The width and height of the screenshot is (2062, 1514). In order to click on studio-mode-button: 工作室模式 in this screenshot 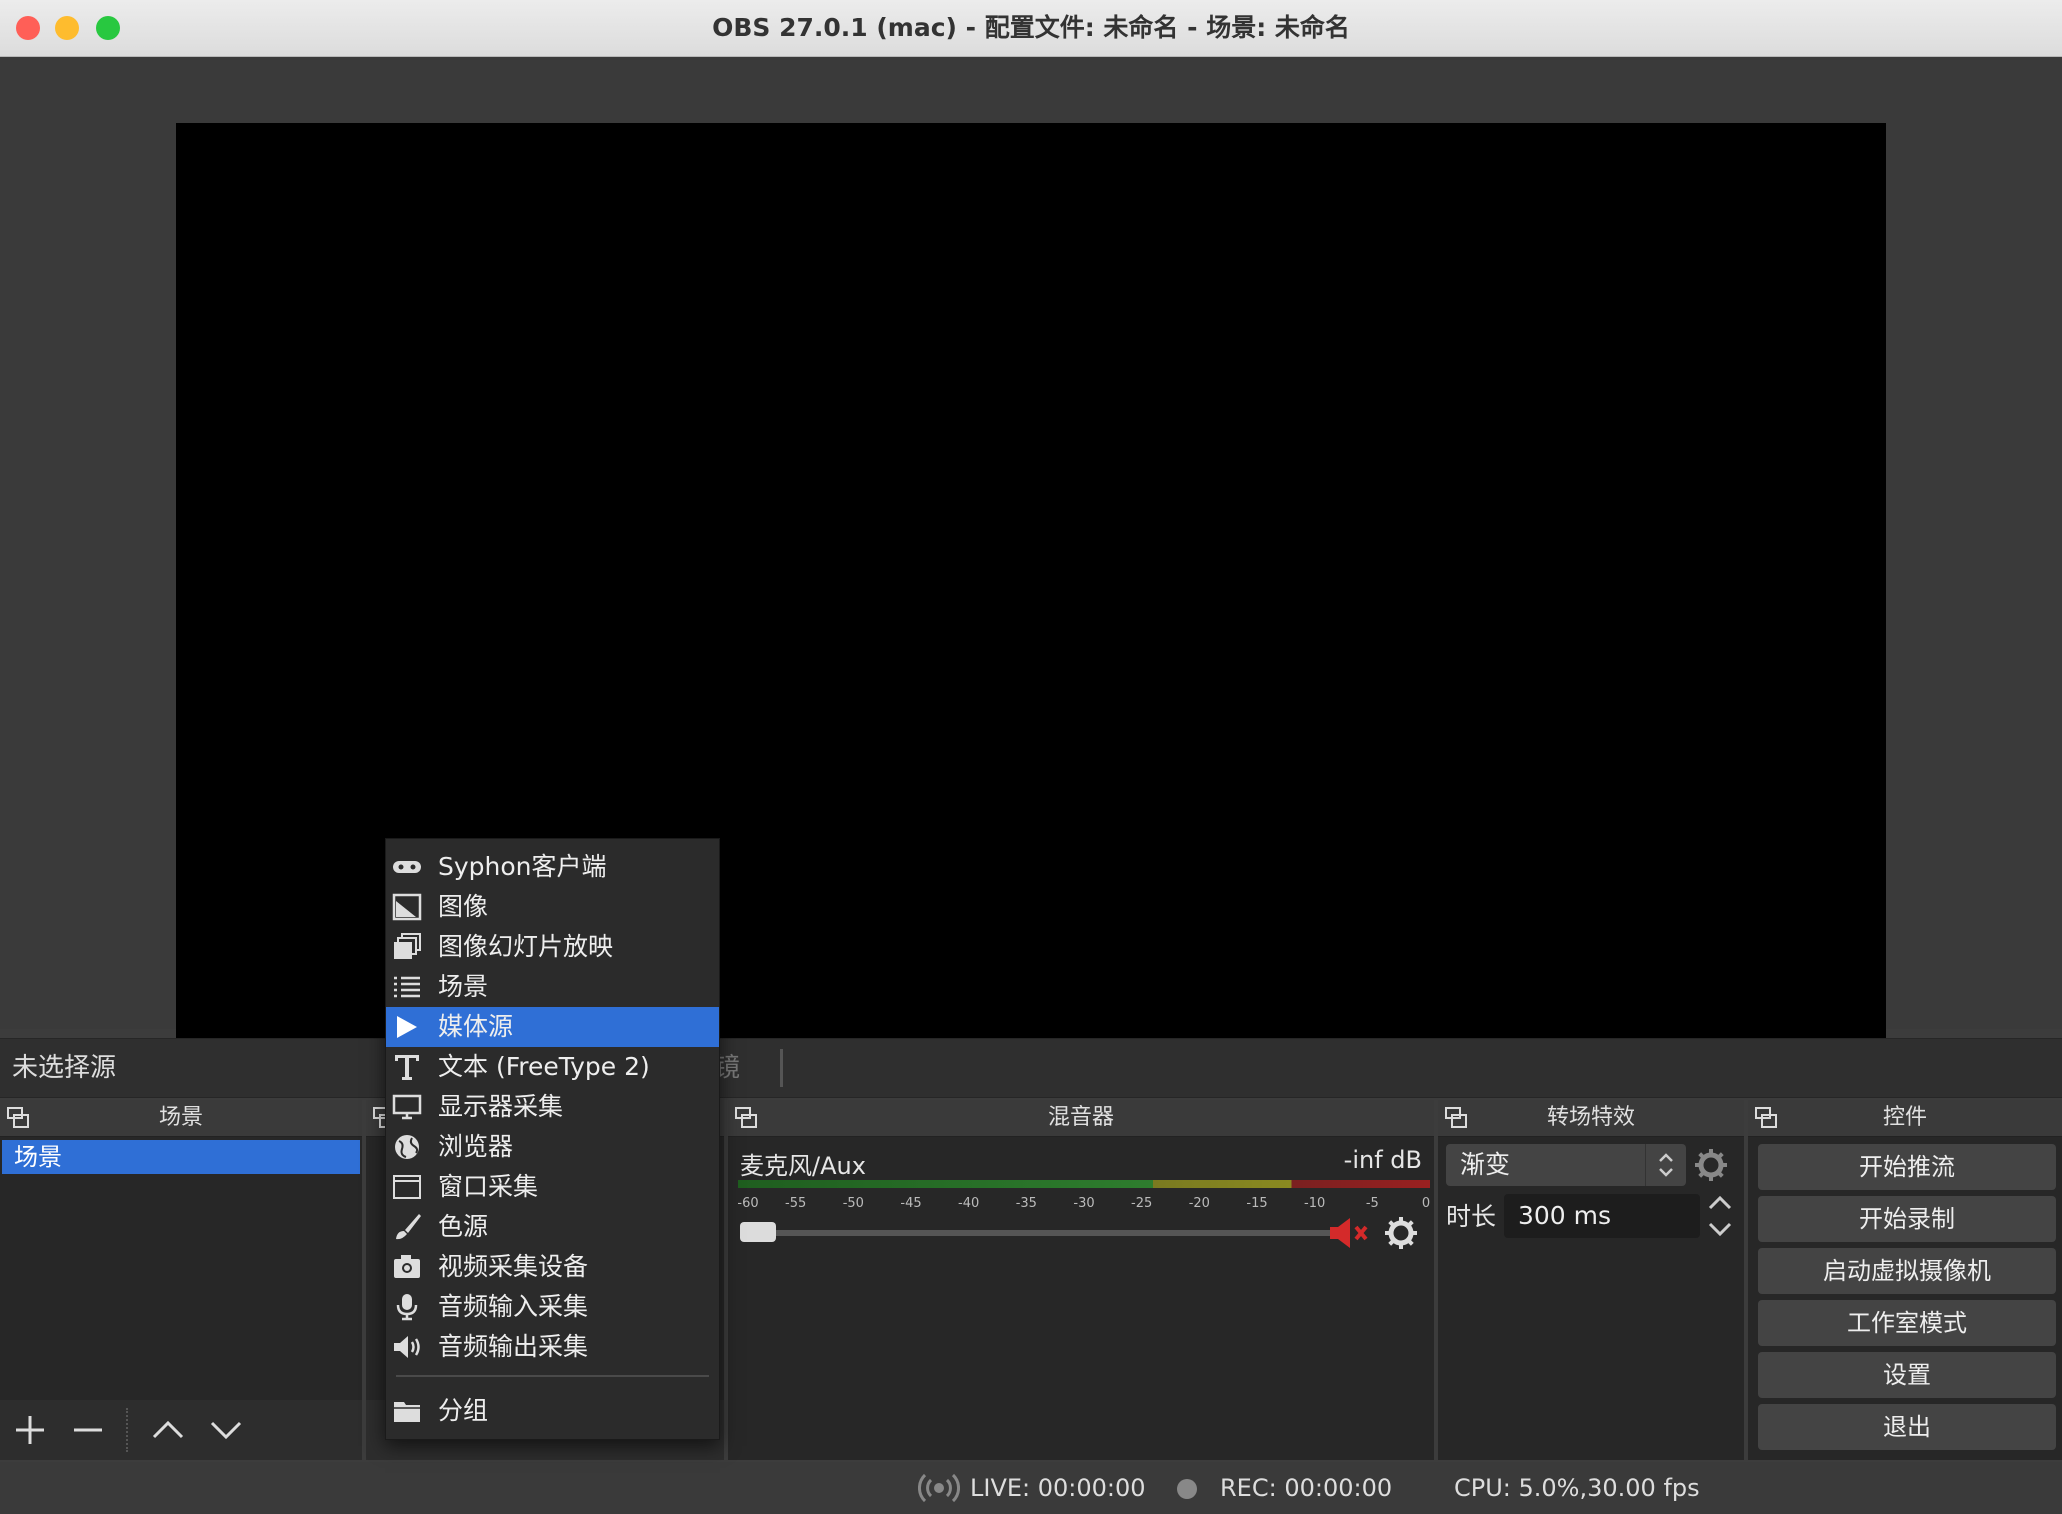, I will do `click(1907, 1323)`.